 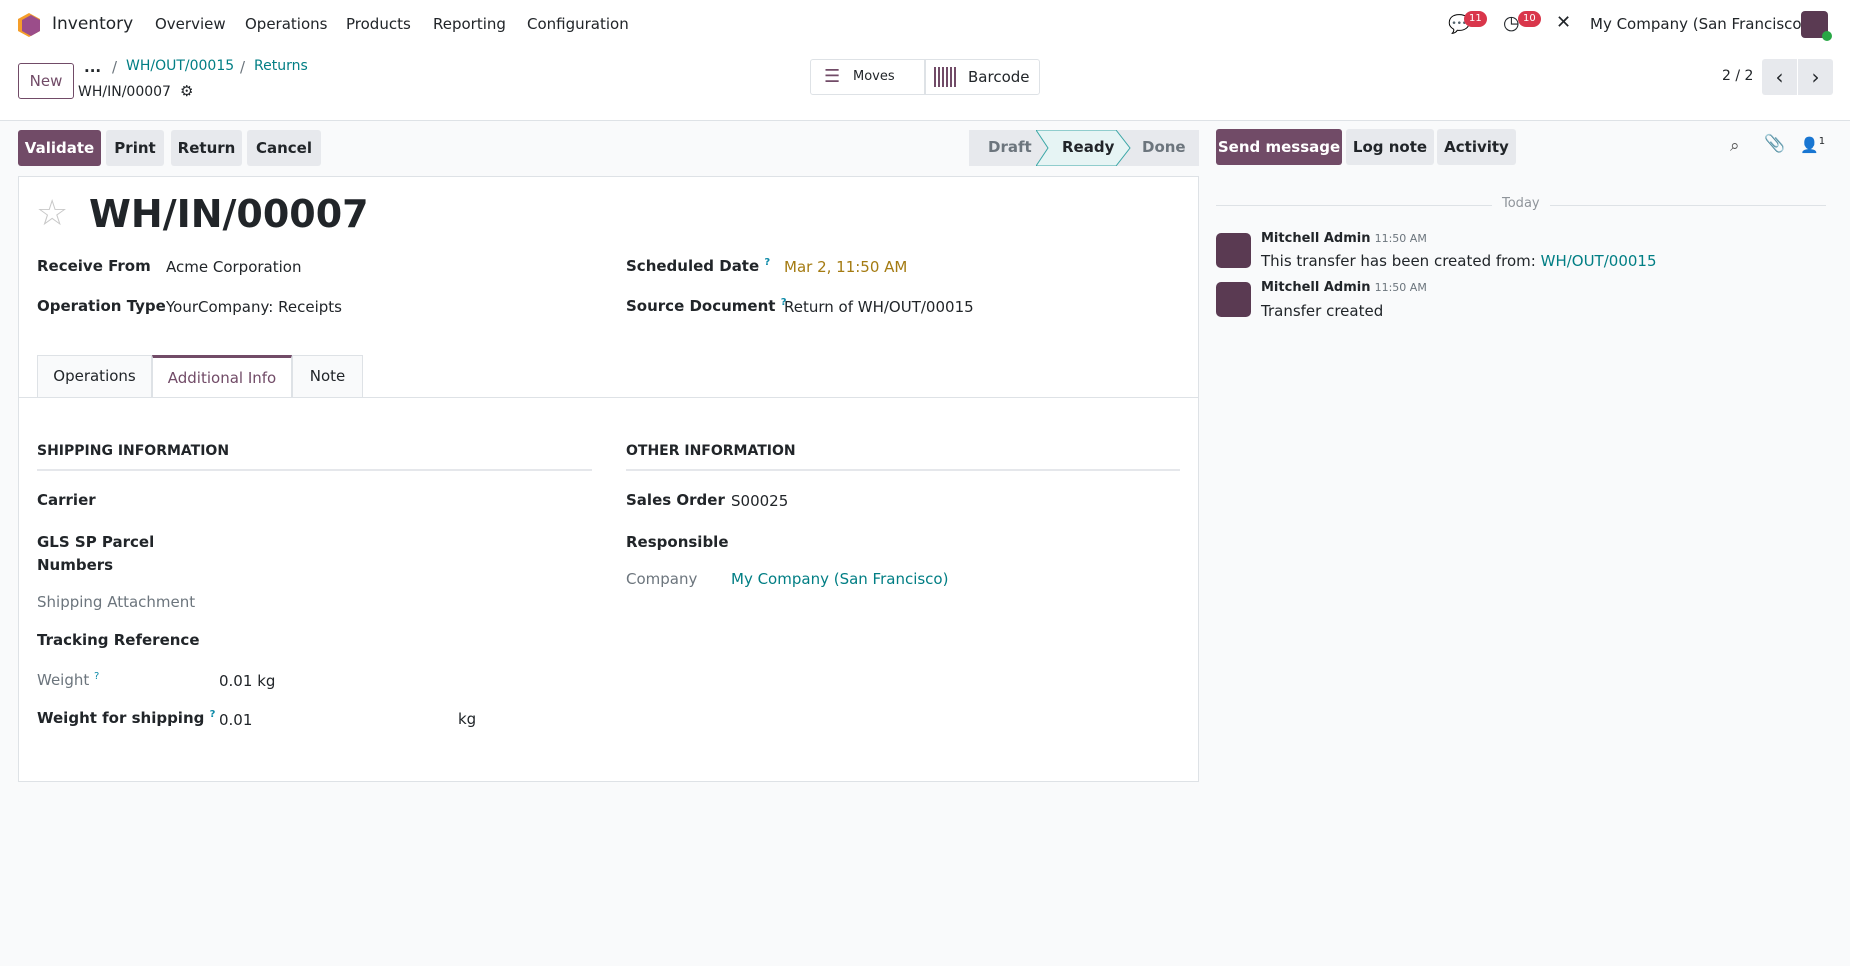 I want to click on company-label: Company, so click(x=662, y=579).